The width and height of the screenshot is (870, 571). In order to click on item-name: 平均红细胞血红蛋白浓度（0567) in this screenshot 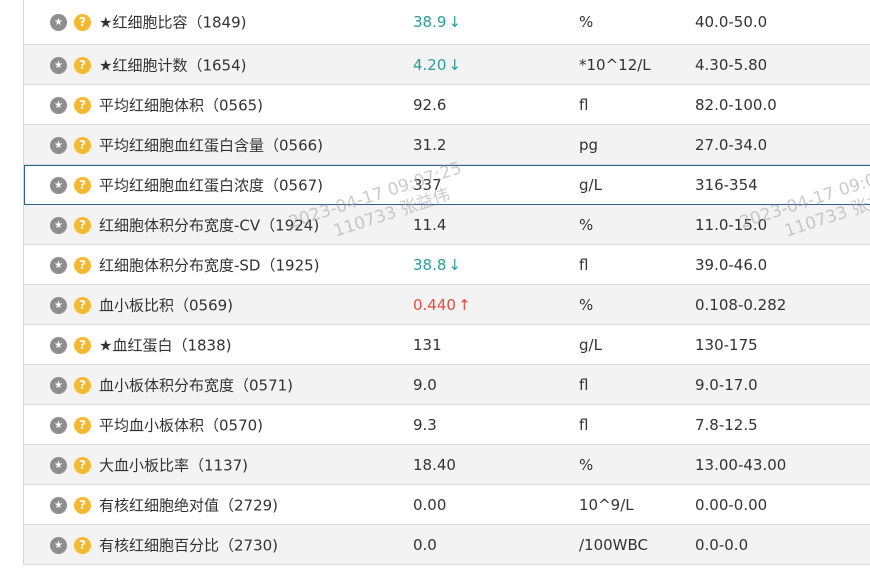, I will do `click(211, 185)`.